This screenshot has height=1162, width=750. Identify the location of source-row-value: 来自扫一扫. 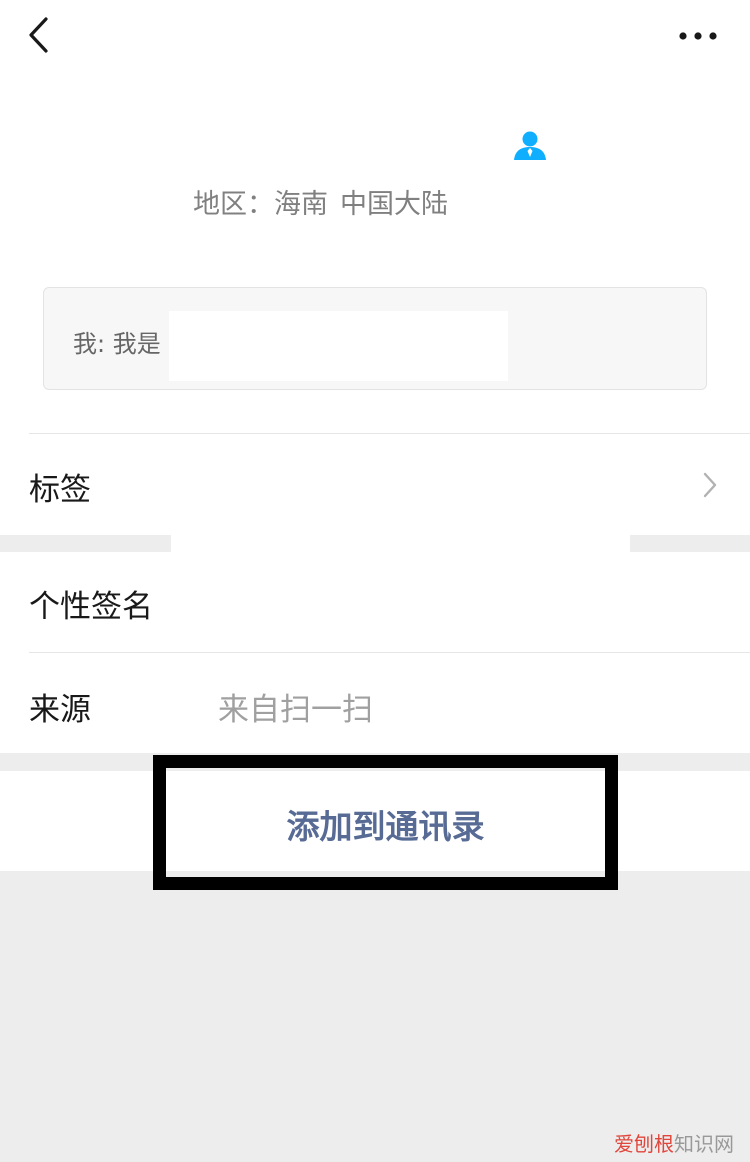
(295, 710).